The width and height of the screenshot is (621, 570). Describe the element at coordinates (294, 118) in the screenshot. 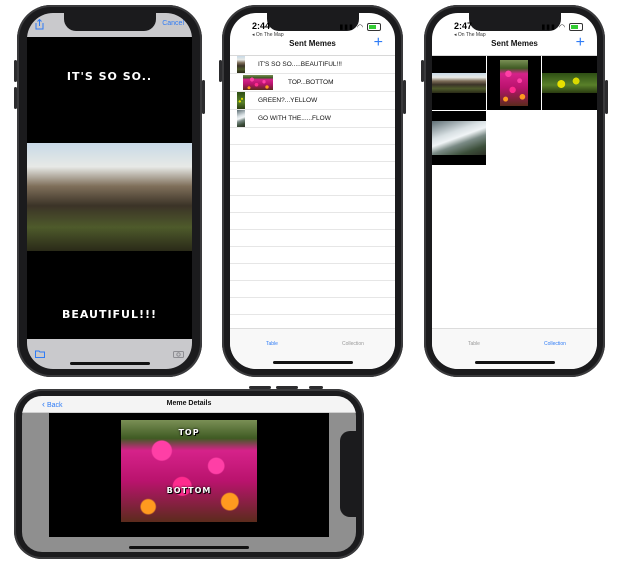

I see `row-label: GO WITH THE......FLOW` at that location.